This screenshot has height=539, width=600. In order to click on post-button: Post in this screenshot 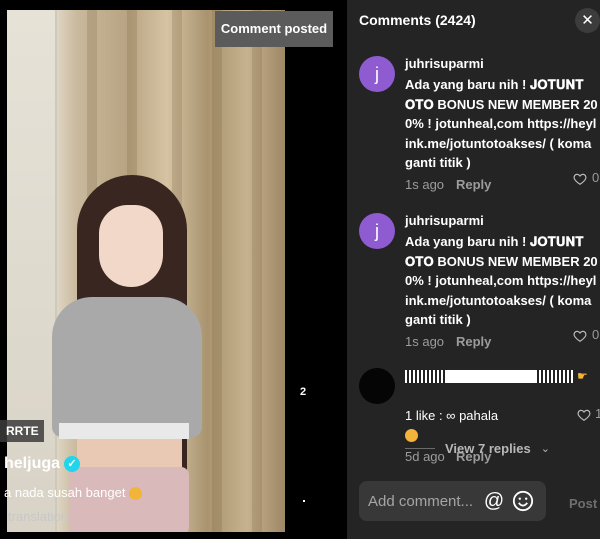, I will do `click(583, 503)`.